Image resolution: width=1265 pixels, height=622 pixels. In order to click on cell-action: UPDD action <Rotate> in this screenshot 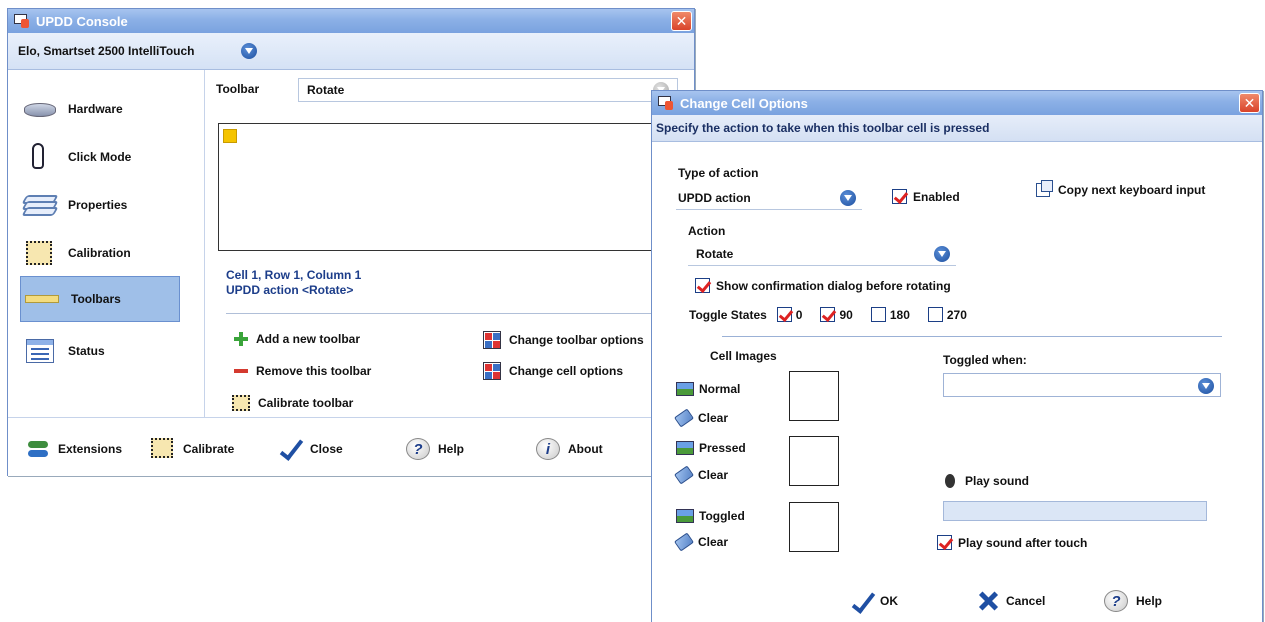, I will do `click(290, 290)`.